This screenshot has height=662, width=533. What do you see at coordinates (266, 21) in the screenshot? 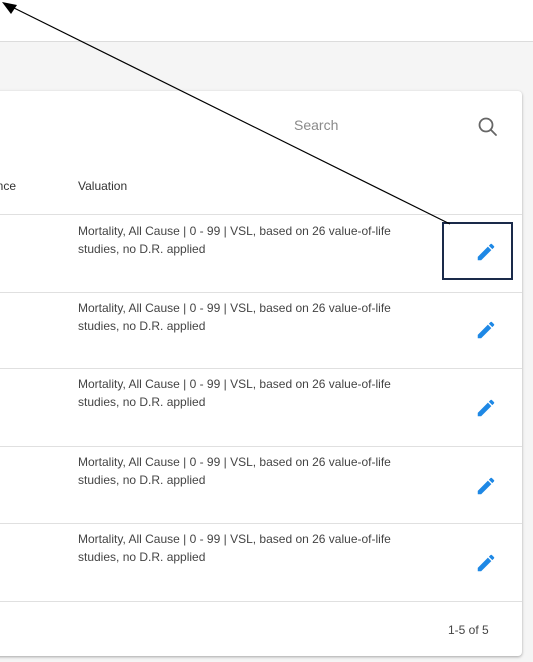
I see `top-bar` at bounding box center [266, 21].